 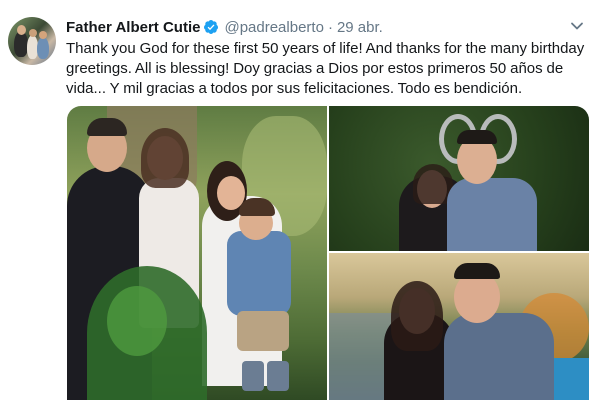 What do you see at coordinates (32, 41) in the screenshot?
I see `avatar` at bounding box center [32, 41].